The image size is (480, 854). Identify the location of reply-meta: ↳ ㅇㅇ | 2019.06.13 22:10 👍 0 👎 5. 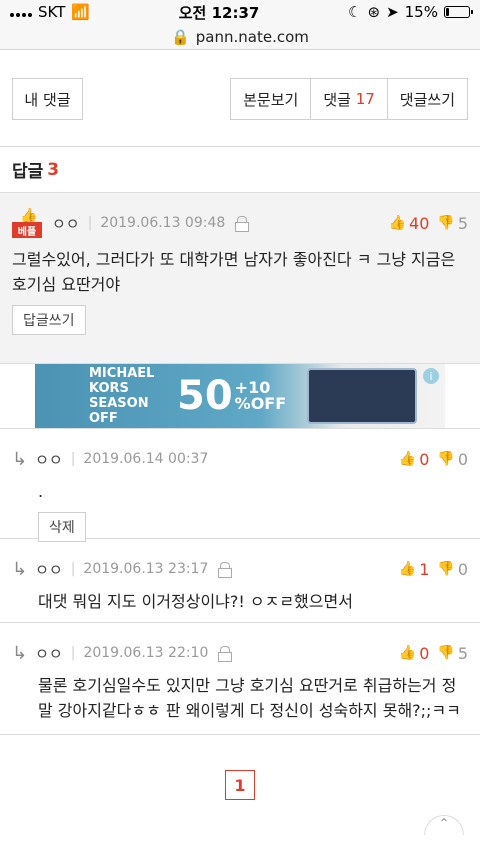
(240, 653).